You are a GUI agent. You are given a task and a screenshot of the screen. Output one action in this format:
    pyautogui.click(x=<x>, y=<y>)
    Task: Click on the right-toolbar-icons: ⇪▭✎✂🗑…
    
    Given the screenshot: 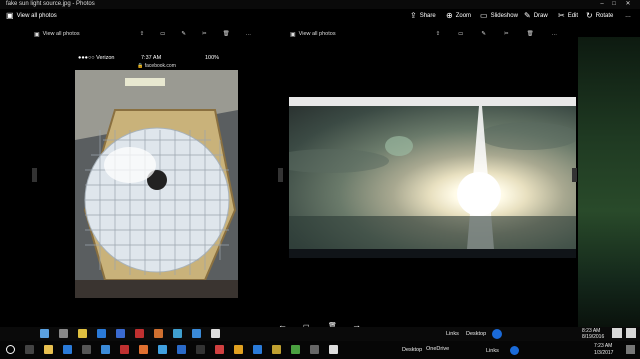 What is the action you would take?
    pyautogui.click(x=506, y=34)
    